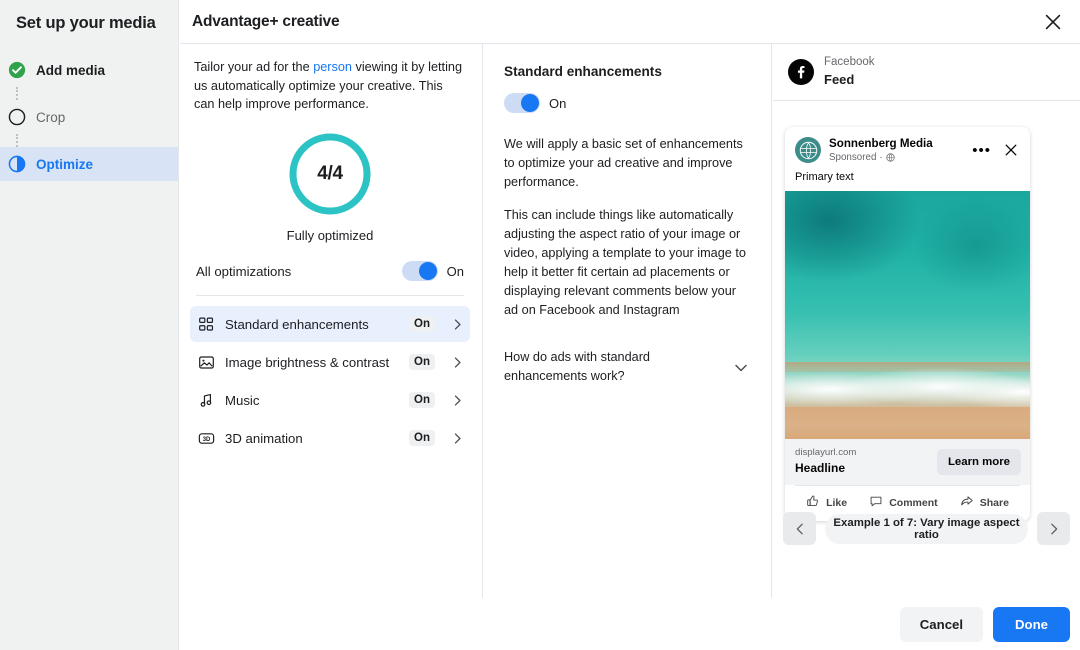  Describe the element at coordinates (330, 400) in the screenshot. I see `optimization-row-music: Music On` at that location.